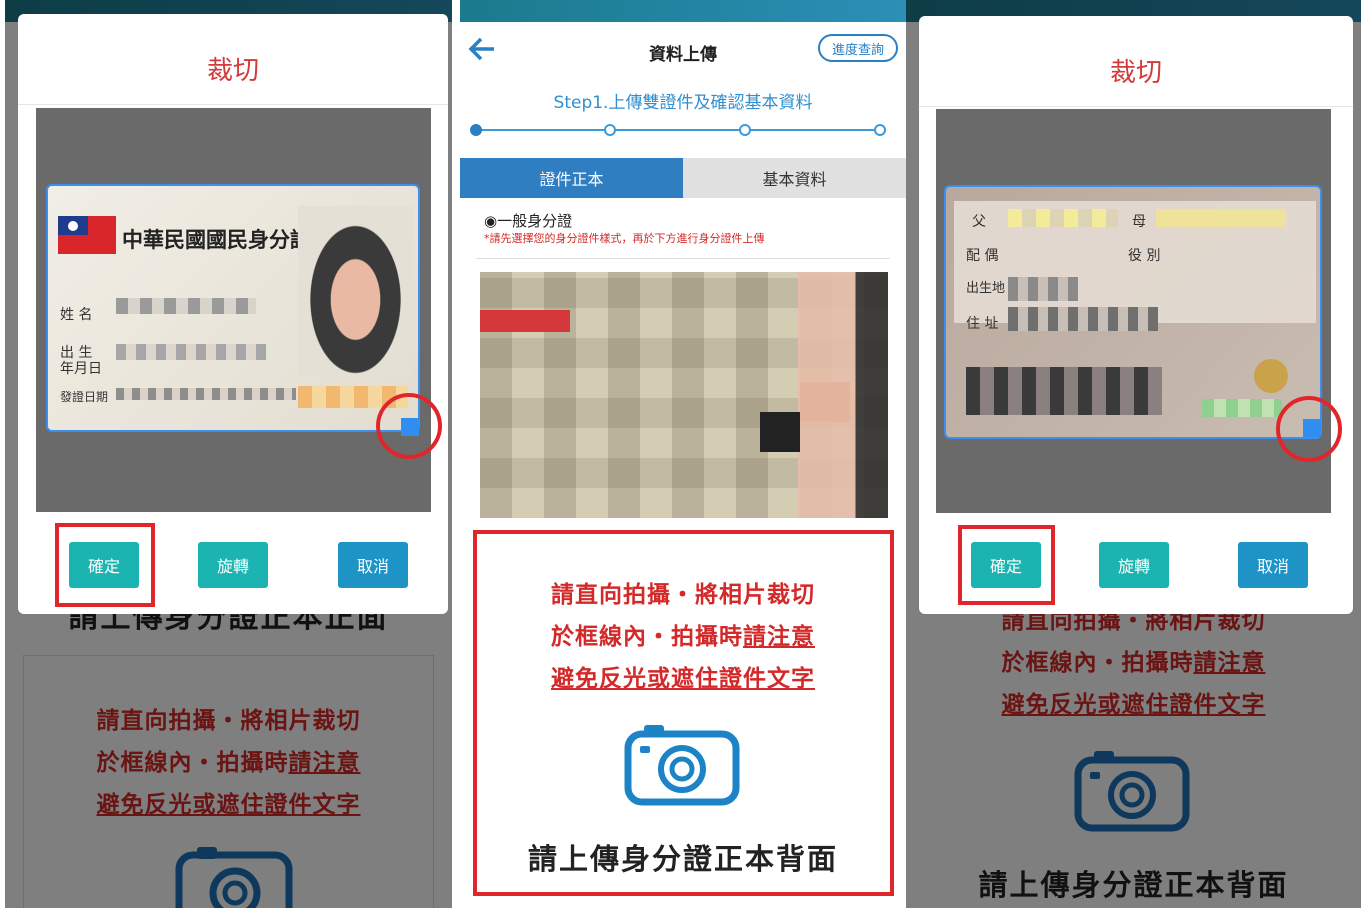 The image size is (1365, 908). Describe the element at coordinates (1221, 218) in the screenshot. I see `redacted-mother` at that location.